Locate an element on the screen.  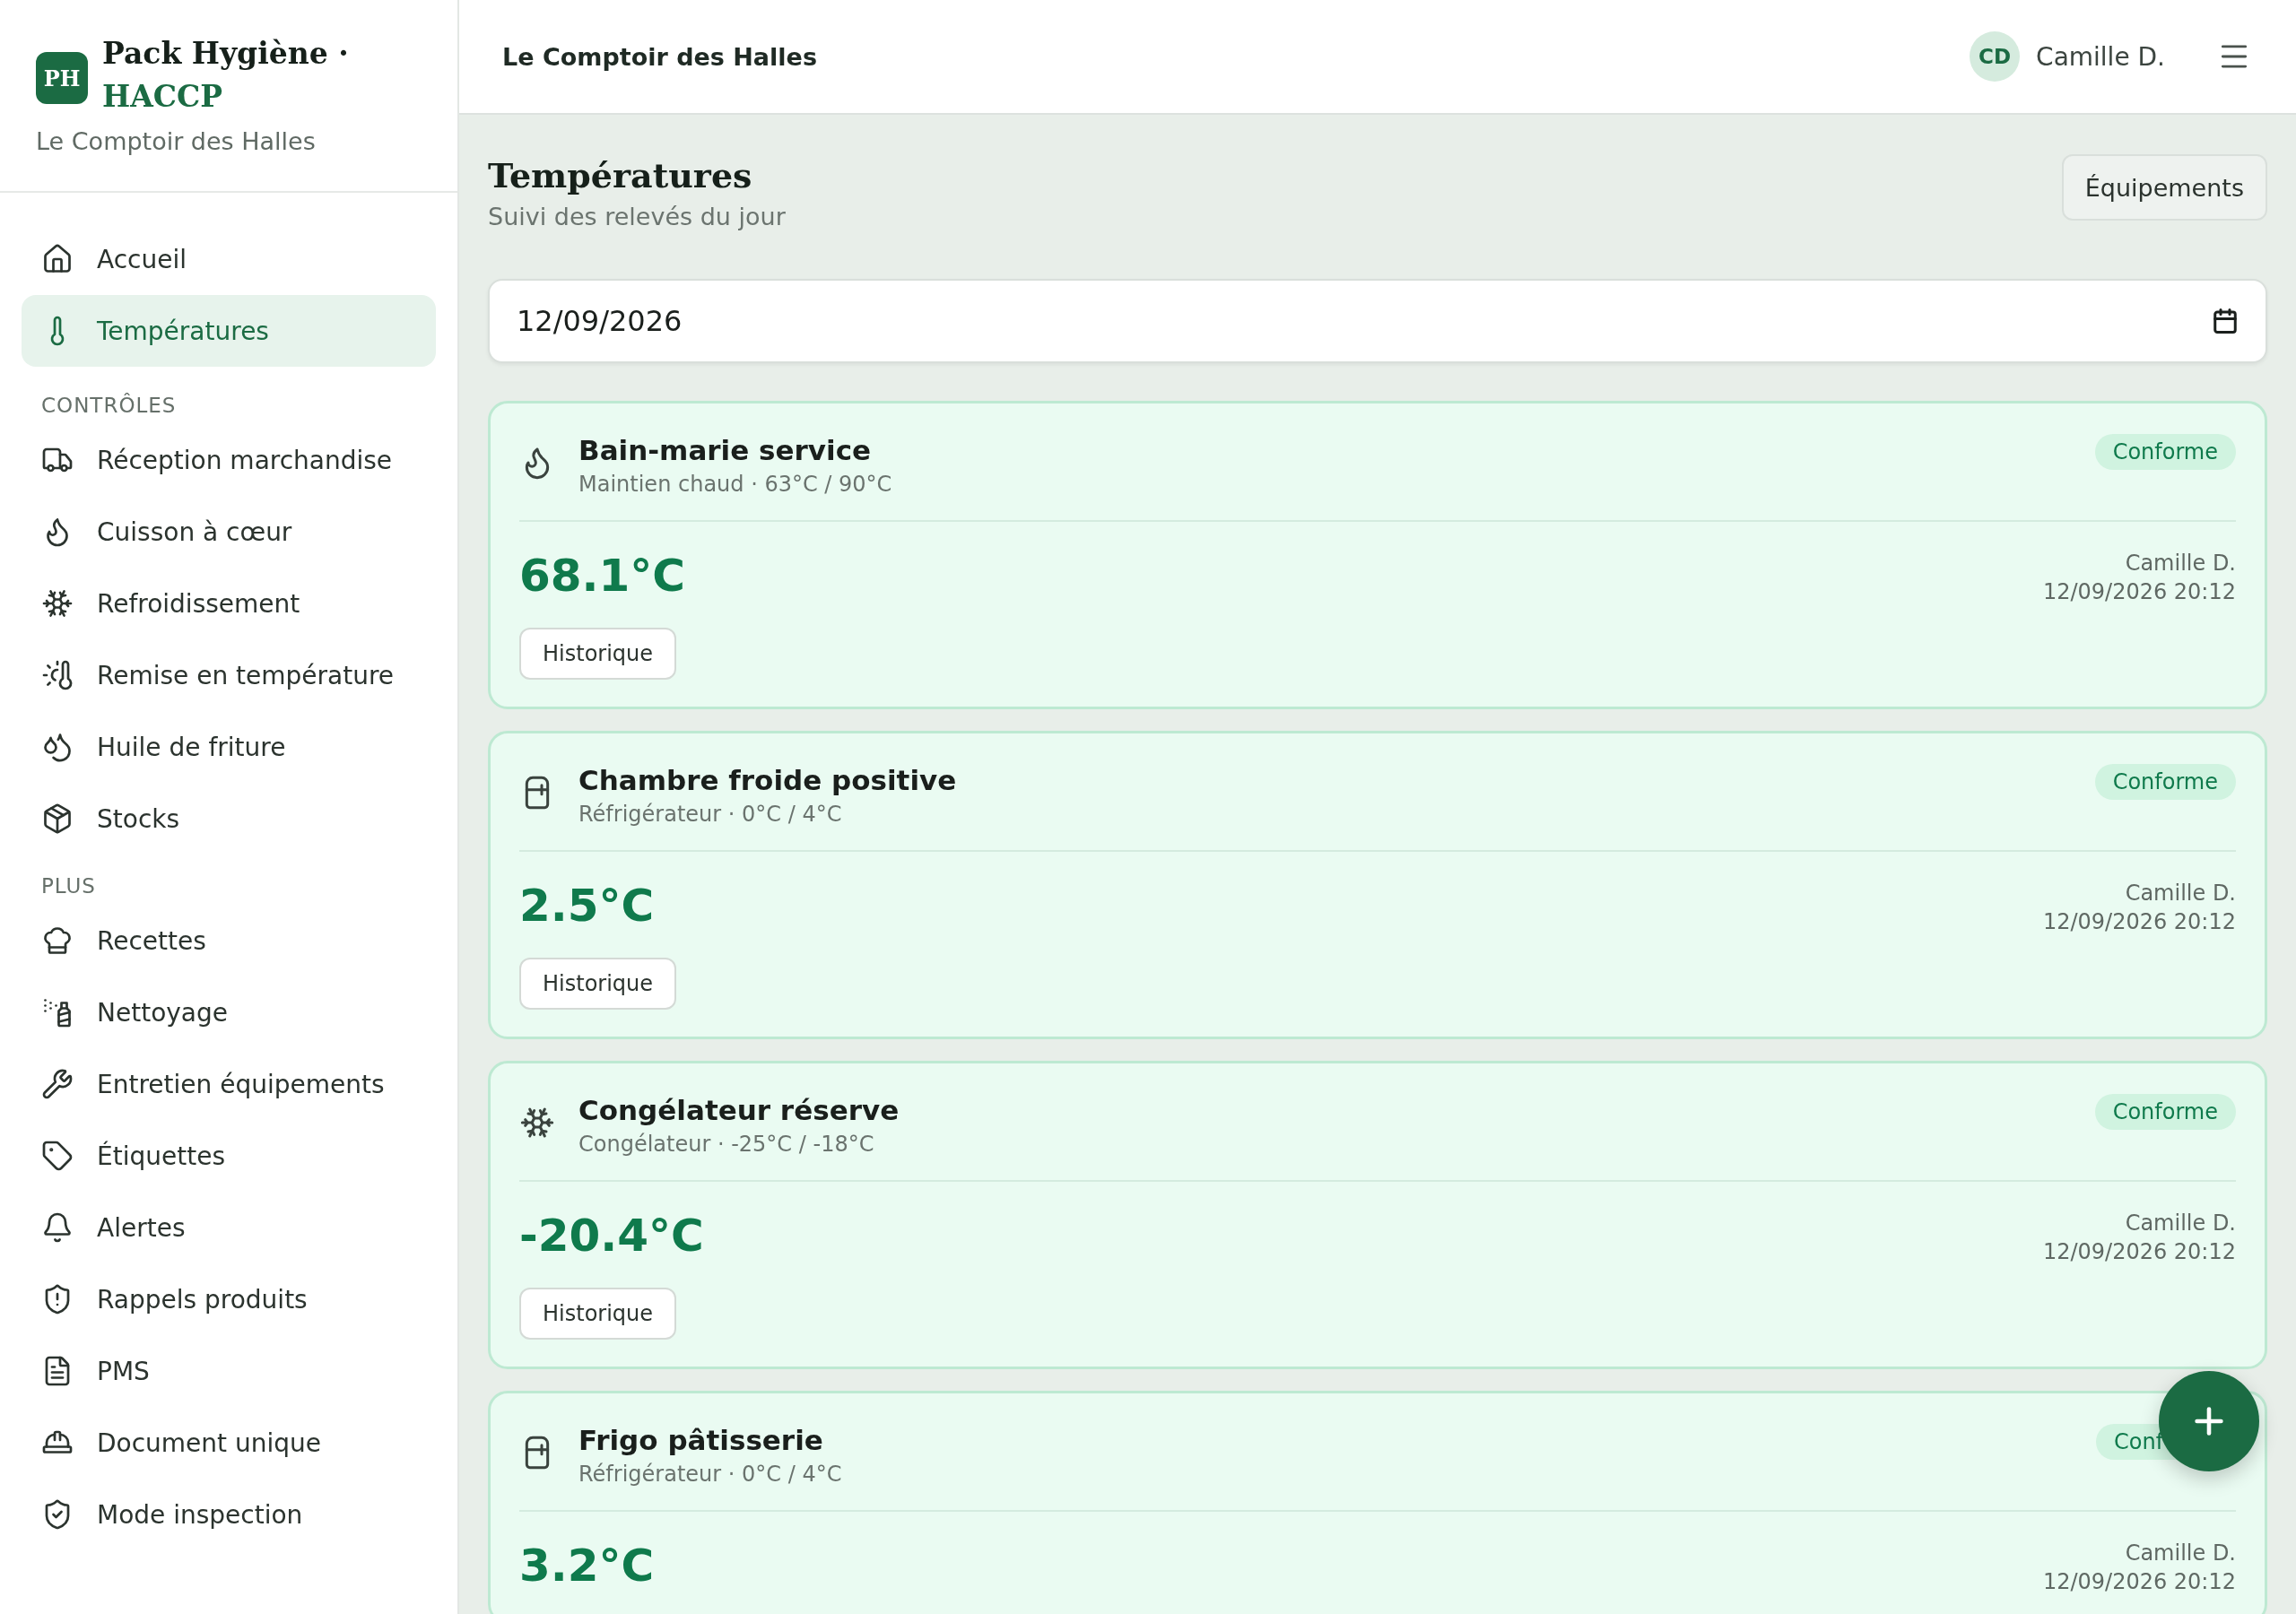
nav-item: Nettoyage is located at coordinates (229, 1012).